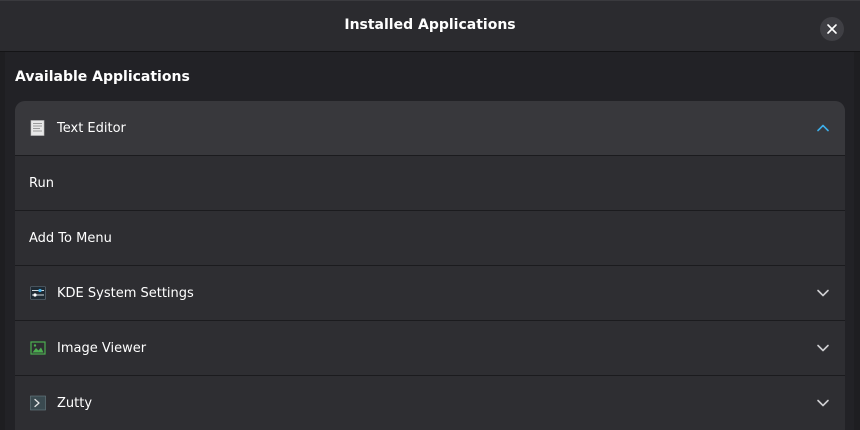  I want to click on image-viewer-icon, so click(38, 348).